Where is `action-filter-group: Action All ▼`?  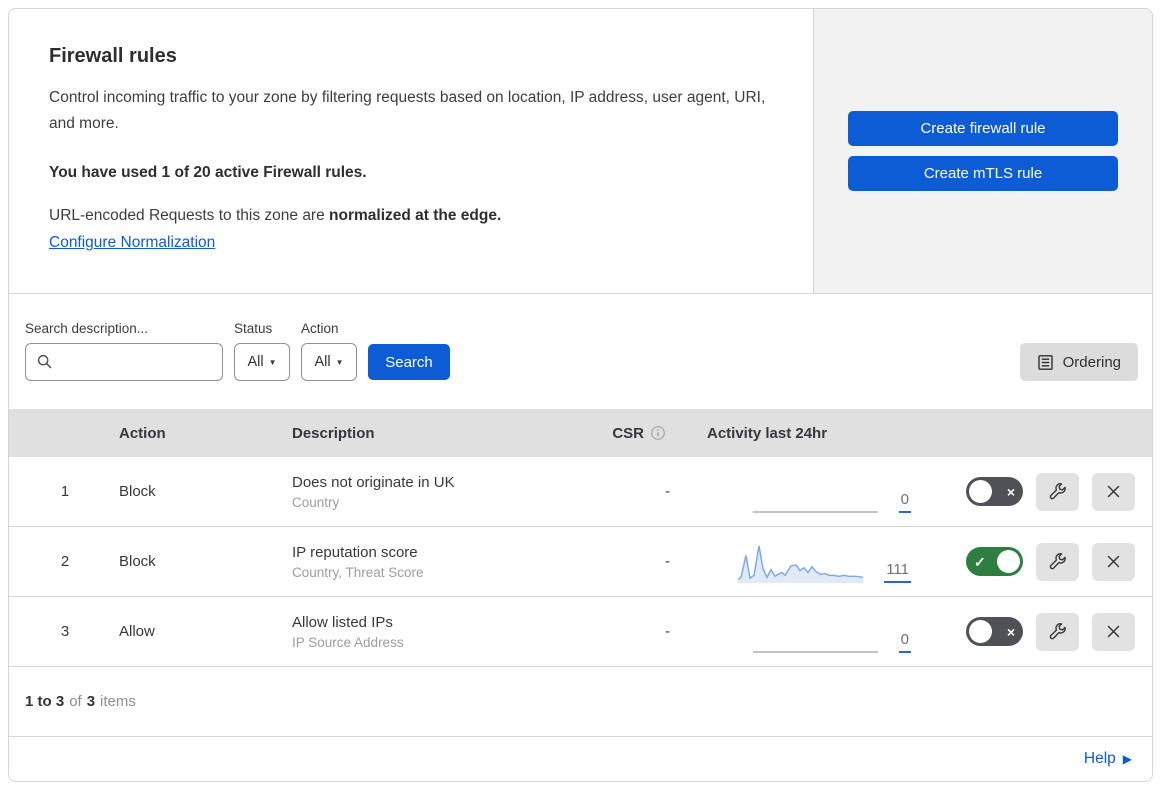 action-filter-group: Action All ▼ is located at coordinates (329, 351).